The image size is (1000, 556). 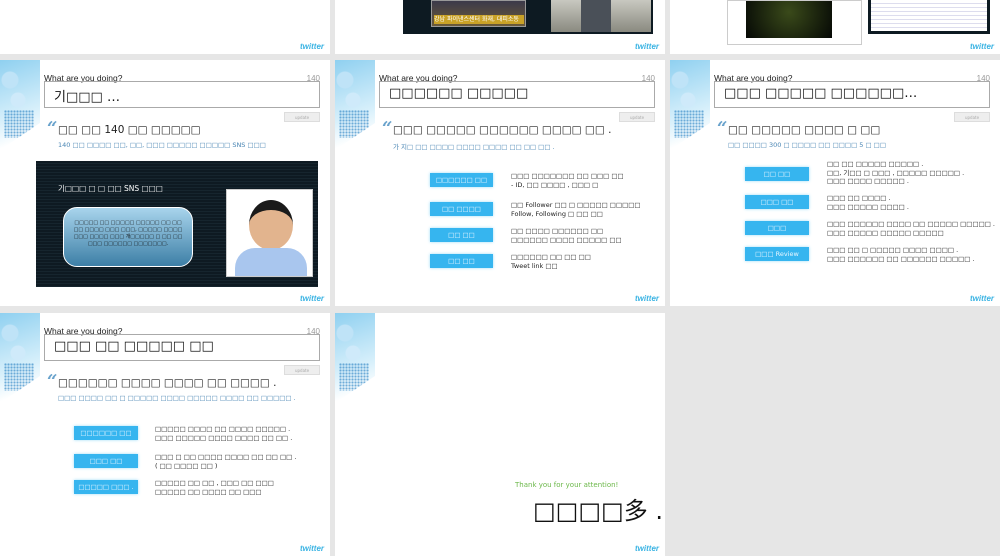 I want to click on closing-text: □□□□多 ., so click(x=598, y=511).